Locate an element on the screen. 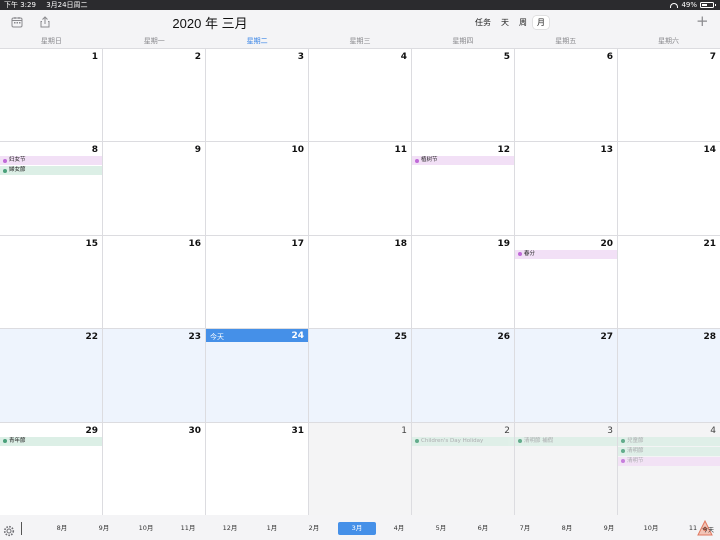 The image size is (720, 540). day-cell: 16 is located at coordinates (154, 282).